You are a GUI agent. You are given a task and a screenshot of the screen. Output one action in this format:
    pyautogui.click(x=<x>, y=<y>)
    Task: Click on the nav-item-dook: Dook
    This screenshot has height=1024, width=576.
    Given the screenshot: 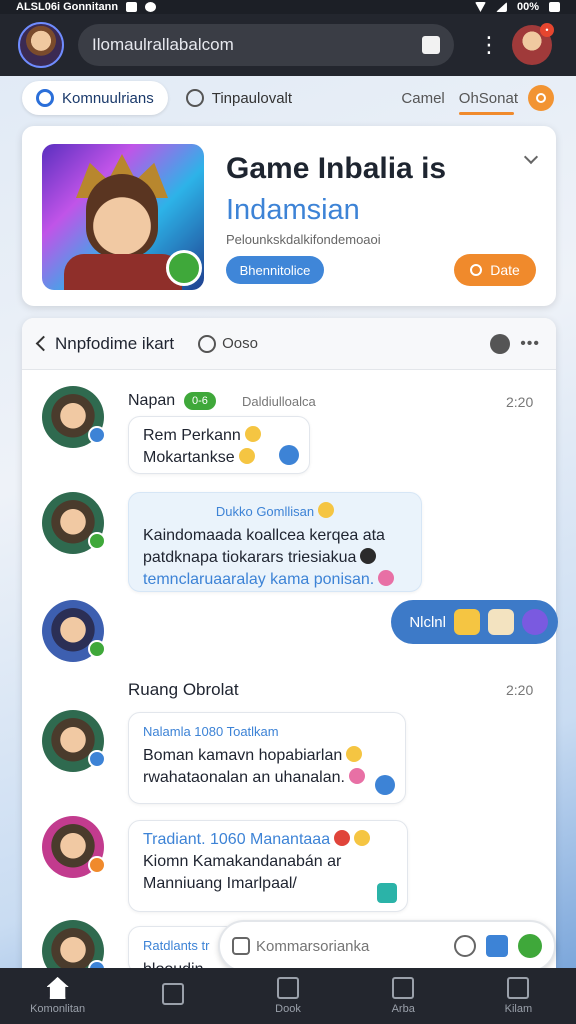 What is the action you would take?
    pyautogui.click(x=287, y=996)
    